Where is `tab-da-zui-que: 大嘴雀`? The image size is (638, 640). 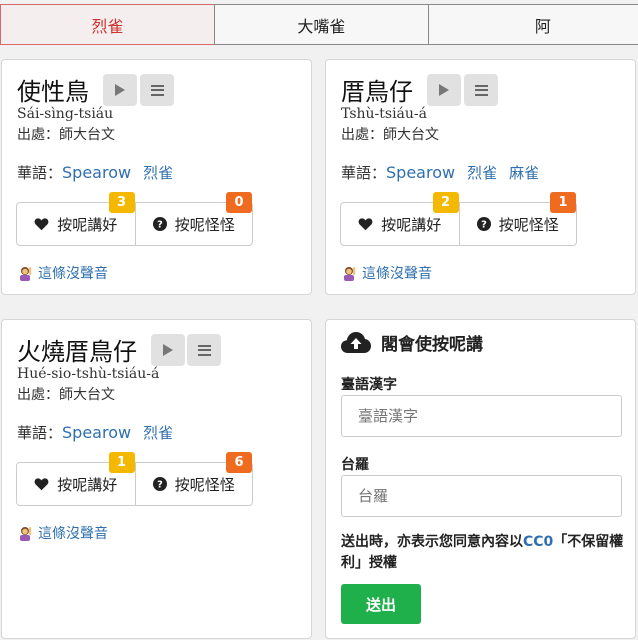 tab-da-zui-que: 大嘴雀 is located at coordinates (321, 24).